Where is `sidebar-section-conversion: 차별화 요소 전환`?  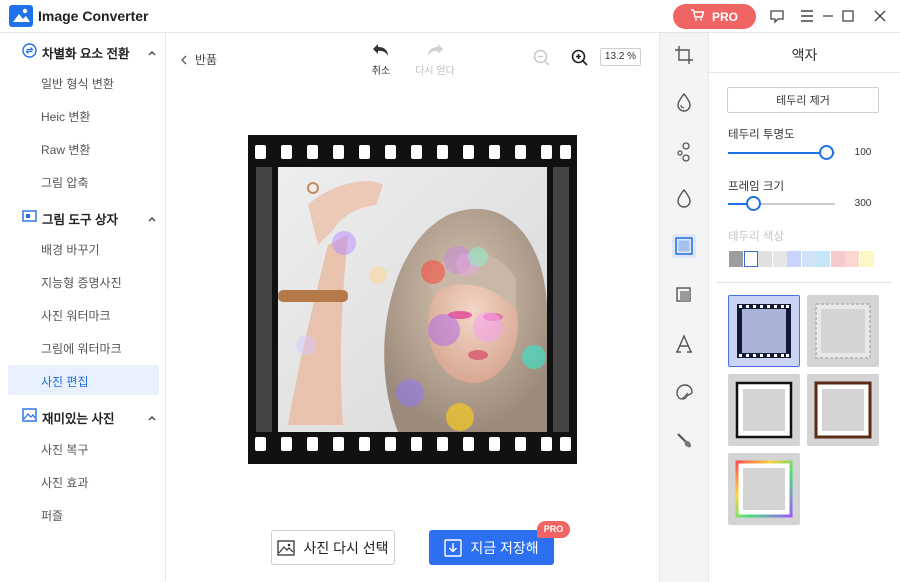
sidebar-section-conversion: 차별화 요소 전환 is located at coordinates (83, 50).